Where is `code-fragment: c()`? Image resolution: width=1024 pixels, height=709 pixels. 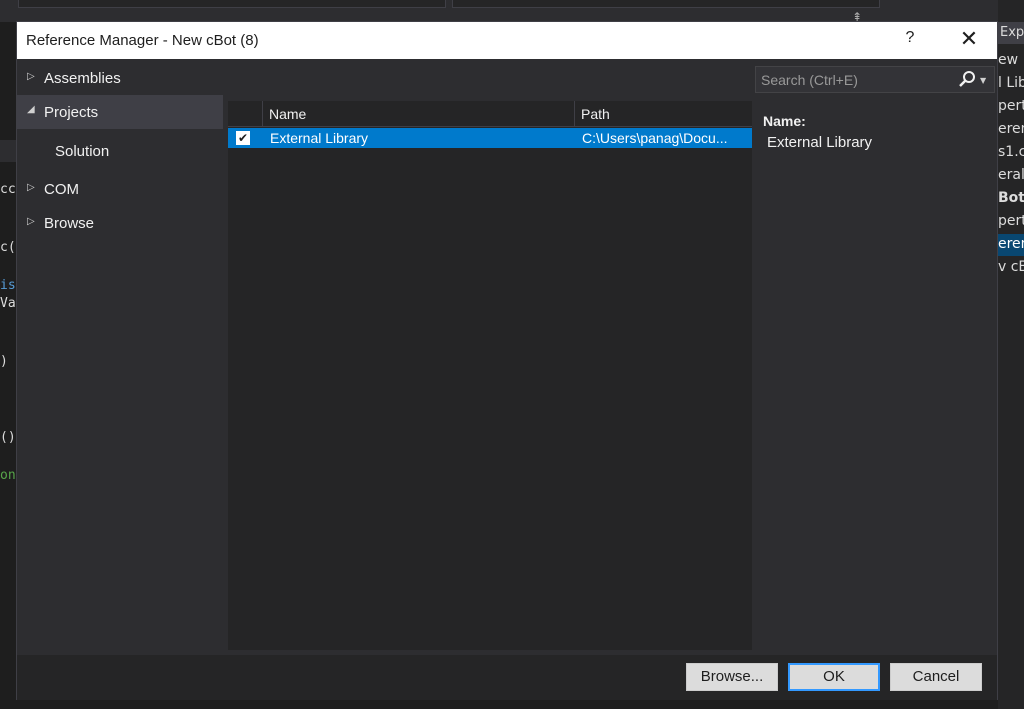 code-fragment: c() is located at coordinates (8, 247).